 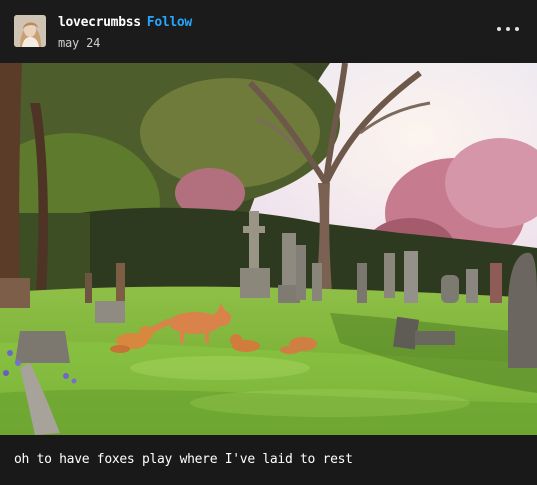 I want to click on avatar-portrait, so click(x=30, y=31).